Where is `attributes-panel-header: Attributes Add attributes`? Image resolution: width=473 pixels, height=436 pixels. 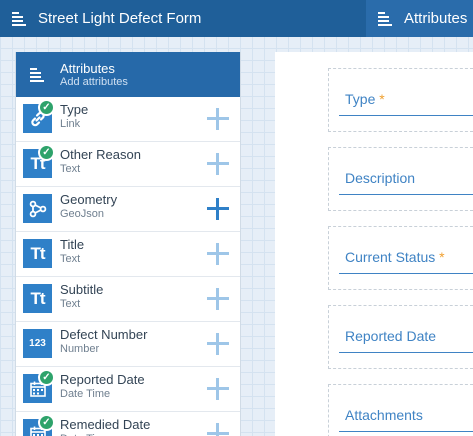
attributes-panel-header: Attributes Add attributes is located at coordinates (128, 74).